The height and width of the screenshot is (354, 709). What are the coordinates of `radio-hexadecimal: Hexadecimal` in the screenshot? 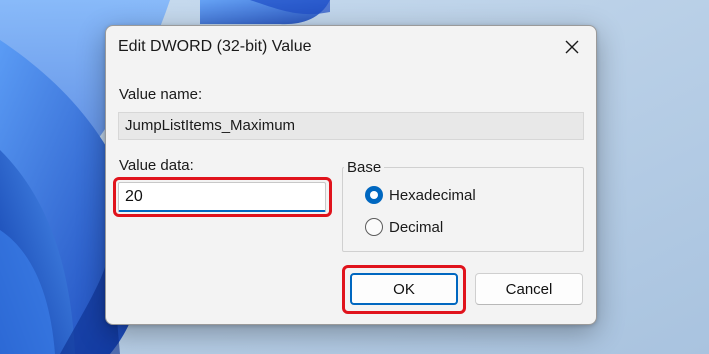 It's located at (420, 195).